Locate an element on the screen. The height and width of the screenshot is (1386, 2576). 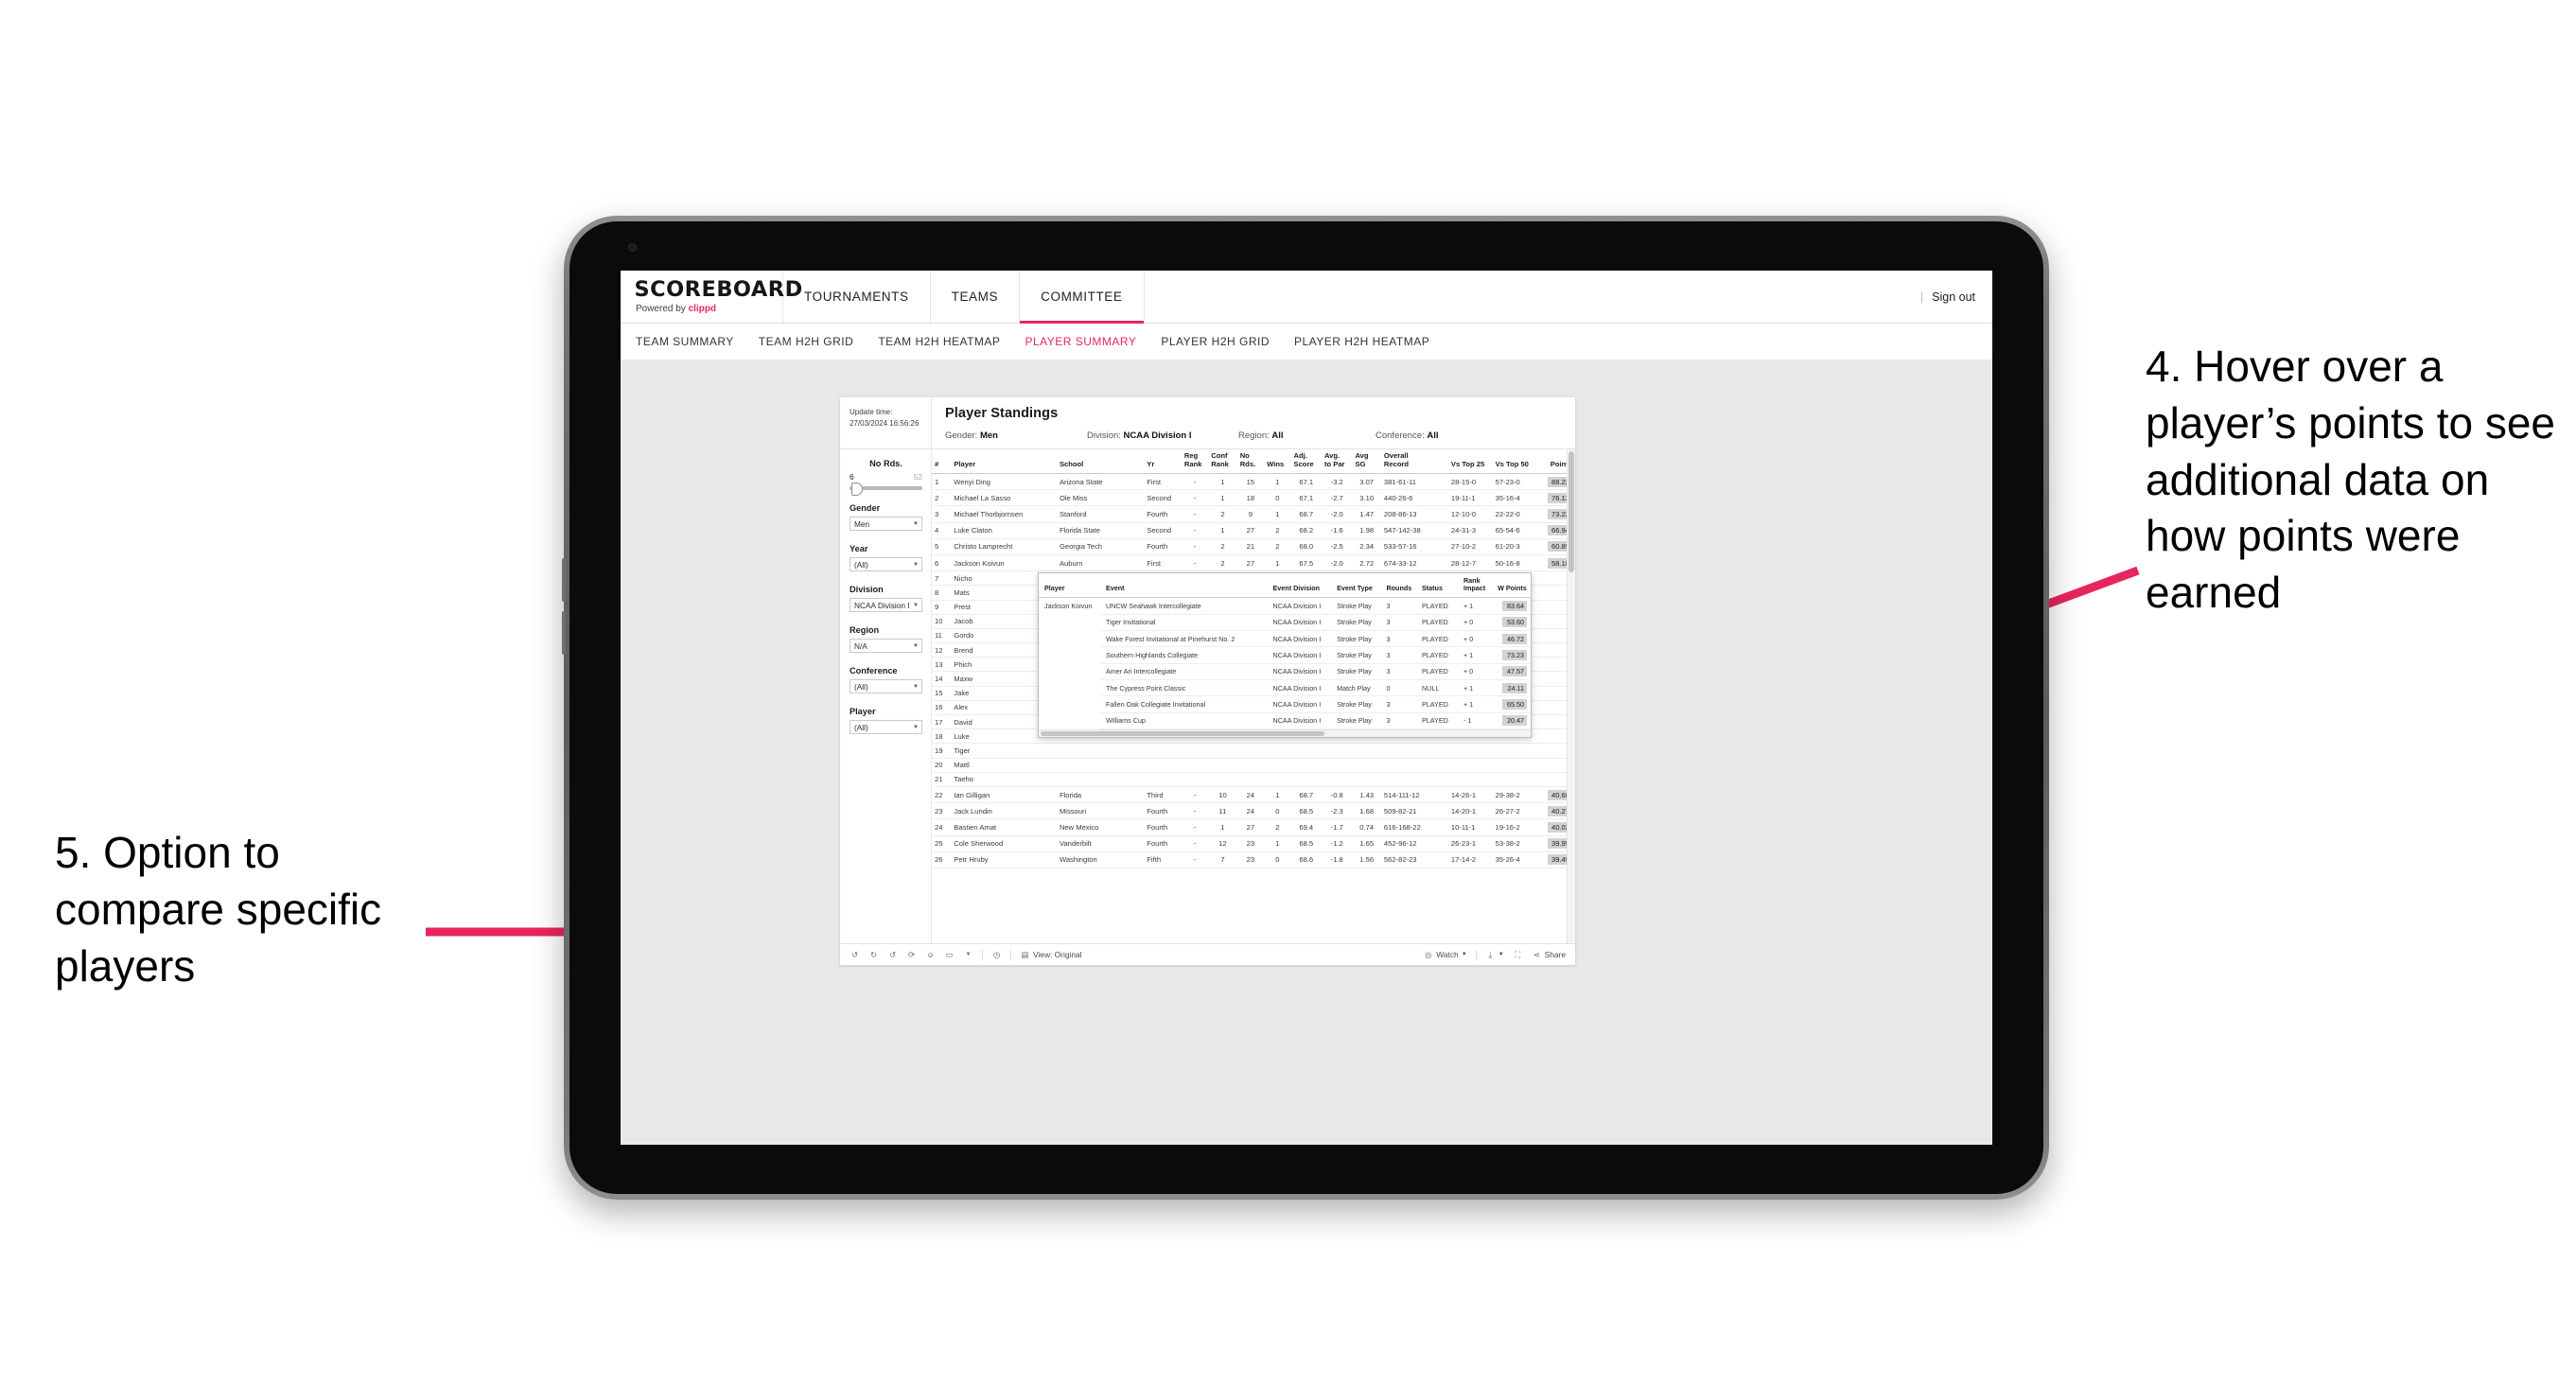
top-nav-teams: TEAMS is located at coordinates (976, 297).